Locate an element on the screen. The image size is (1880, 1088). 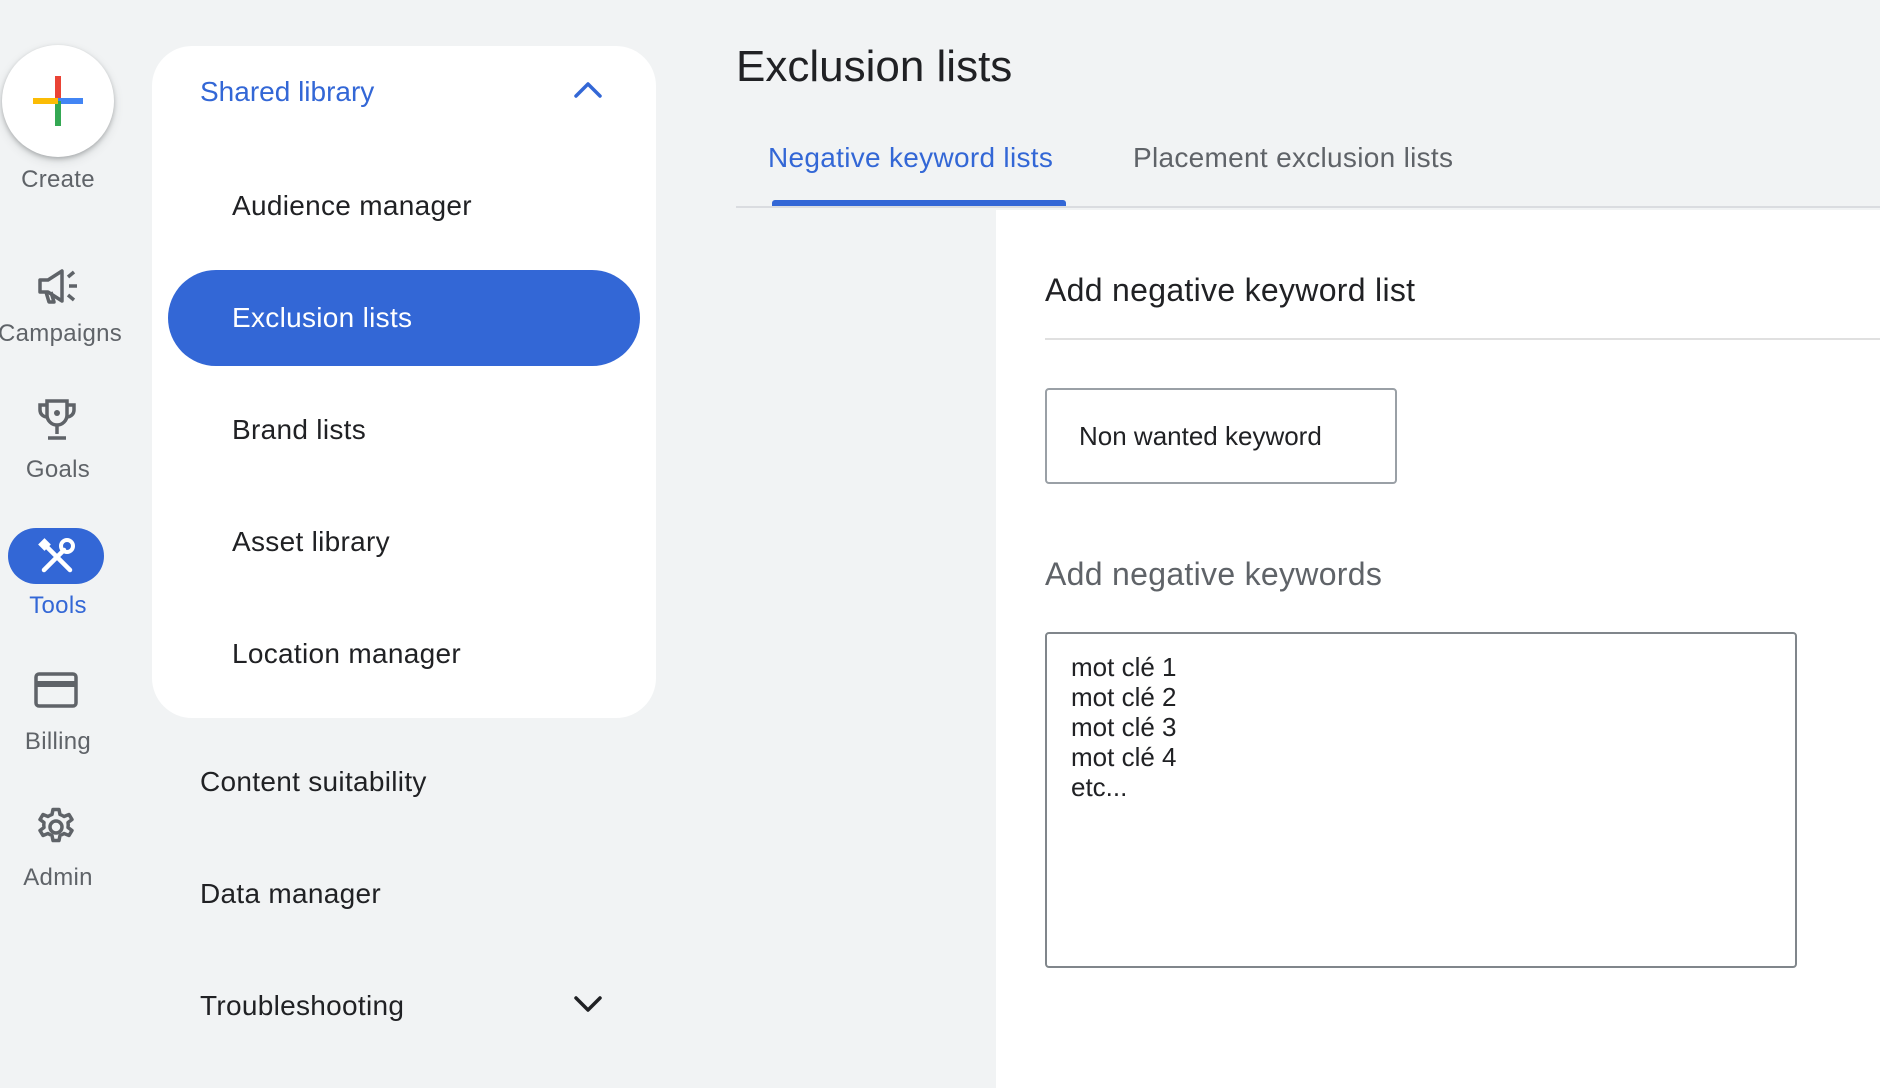
nav-item-brand-lists: Brand lists is located at coordinates (299, 430).